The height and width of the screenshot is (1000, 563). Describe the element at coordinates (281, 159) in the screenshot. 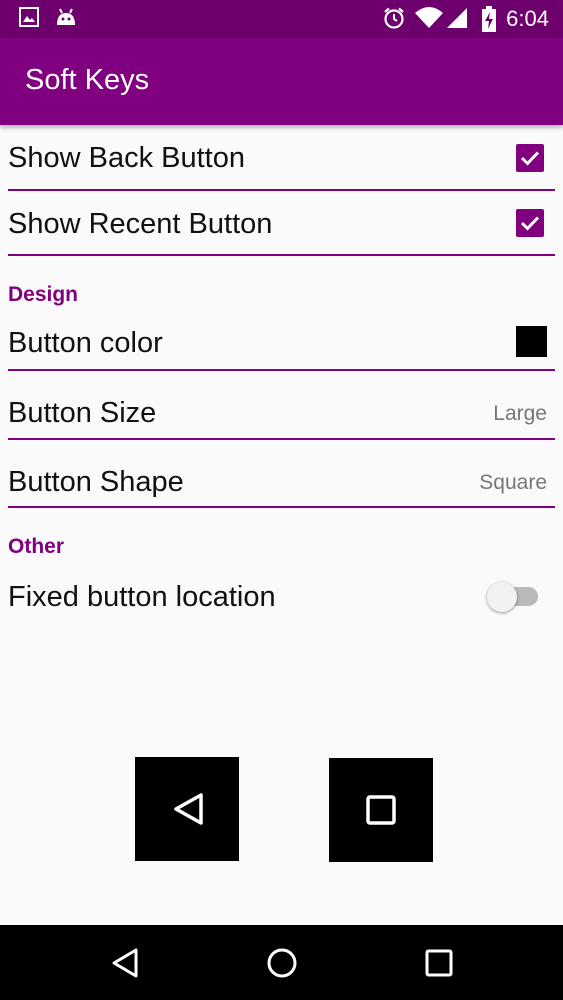

I see `pref-show-back-button: Show Back Button` at that location.